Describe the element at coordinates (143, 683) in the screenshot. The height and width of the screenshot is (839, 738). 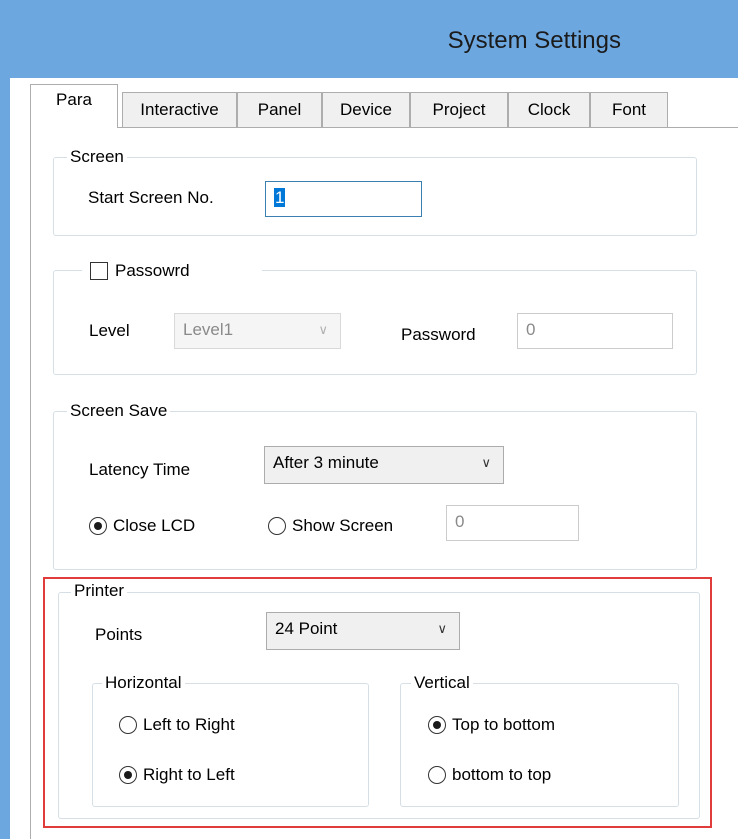
I see `horizontal-group-label: Horizontal` at that location.